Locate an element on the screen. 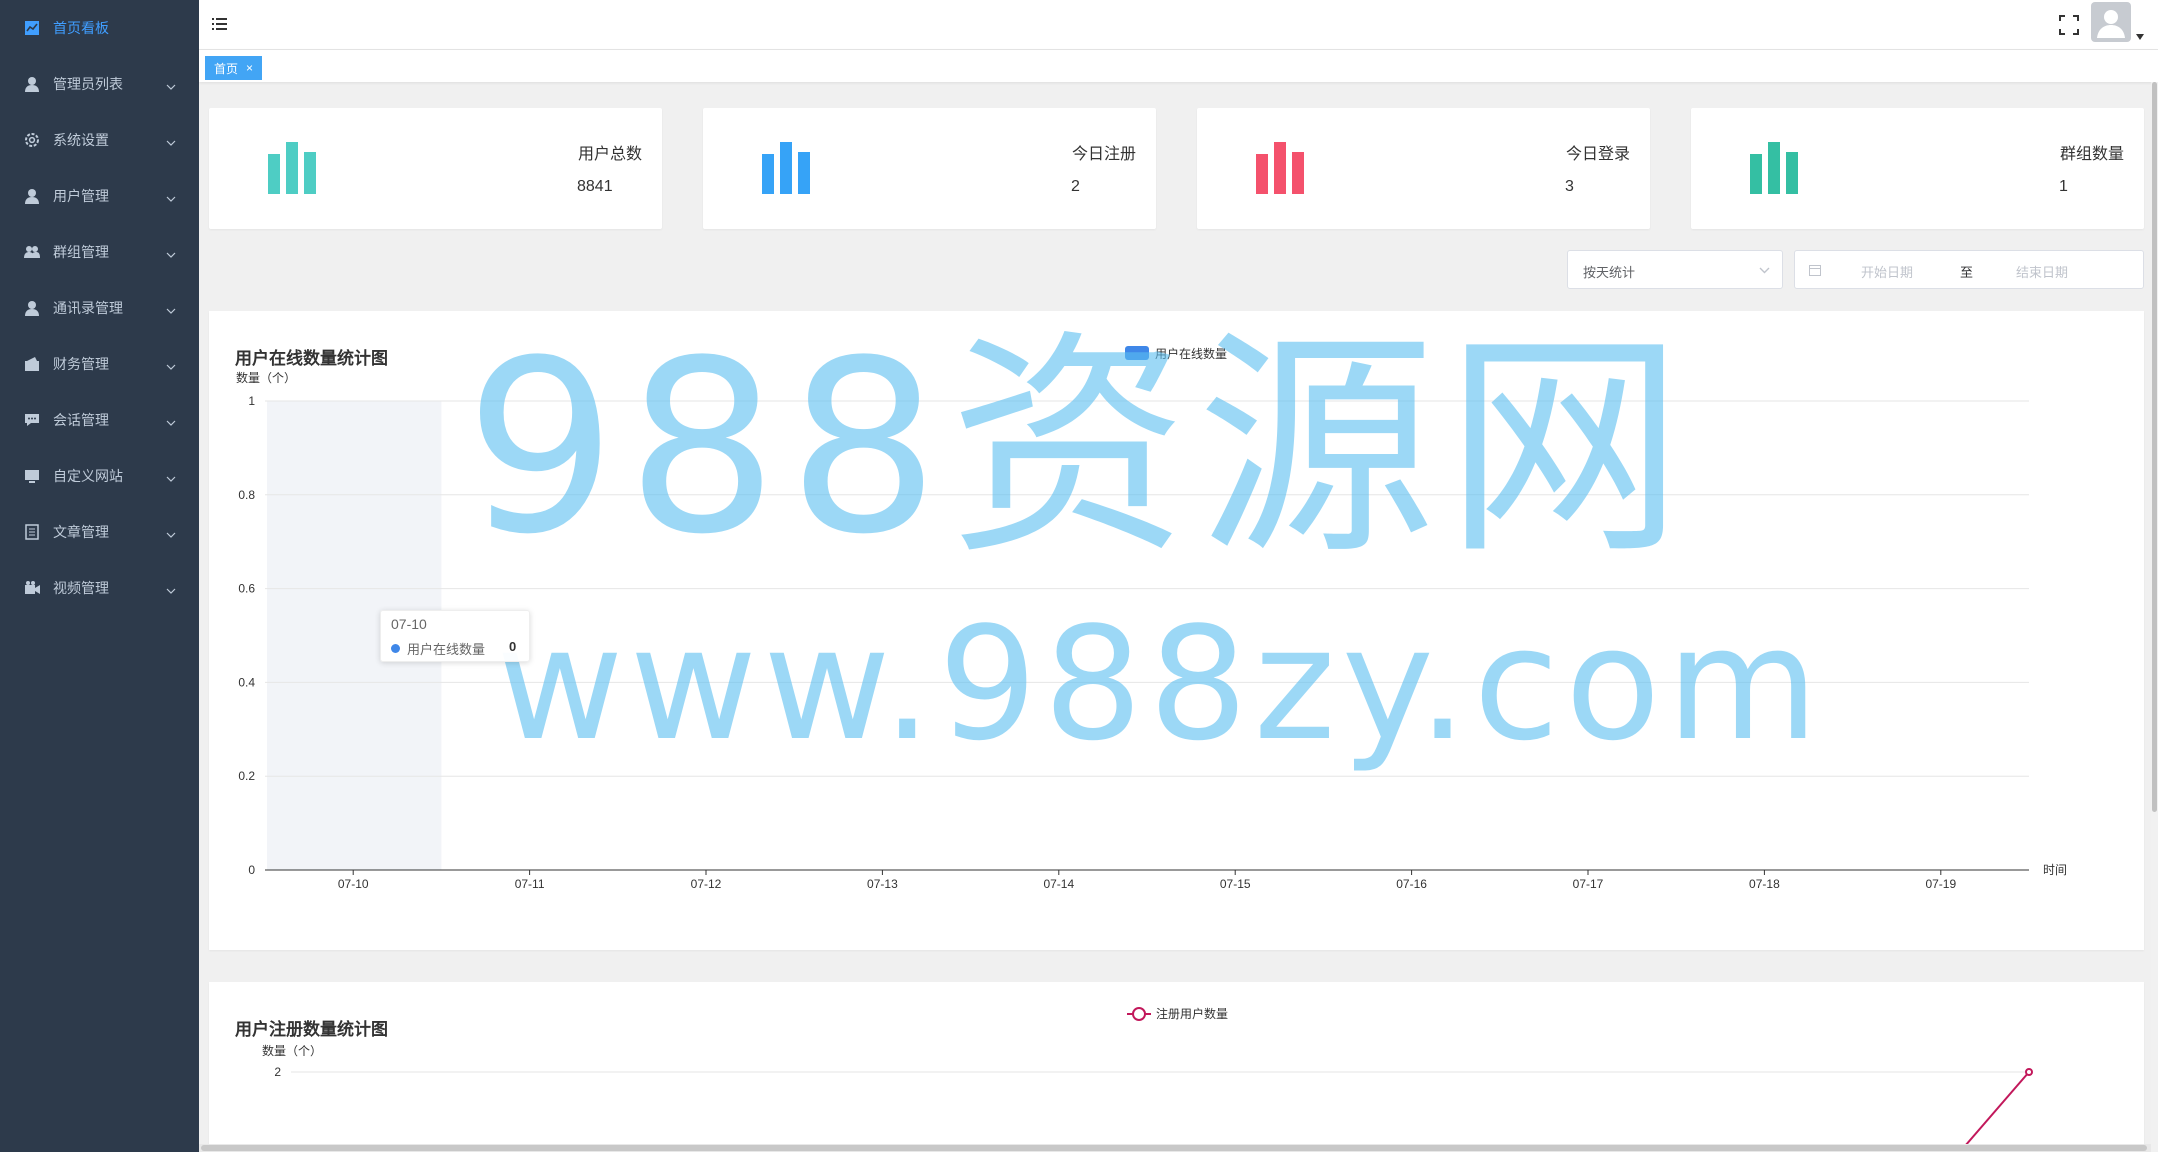 This screenshot has width=2158, height=1152. sidebar-item-label: 通讯录管理 is located at coordinates (88, 308).